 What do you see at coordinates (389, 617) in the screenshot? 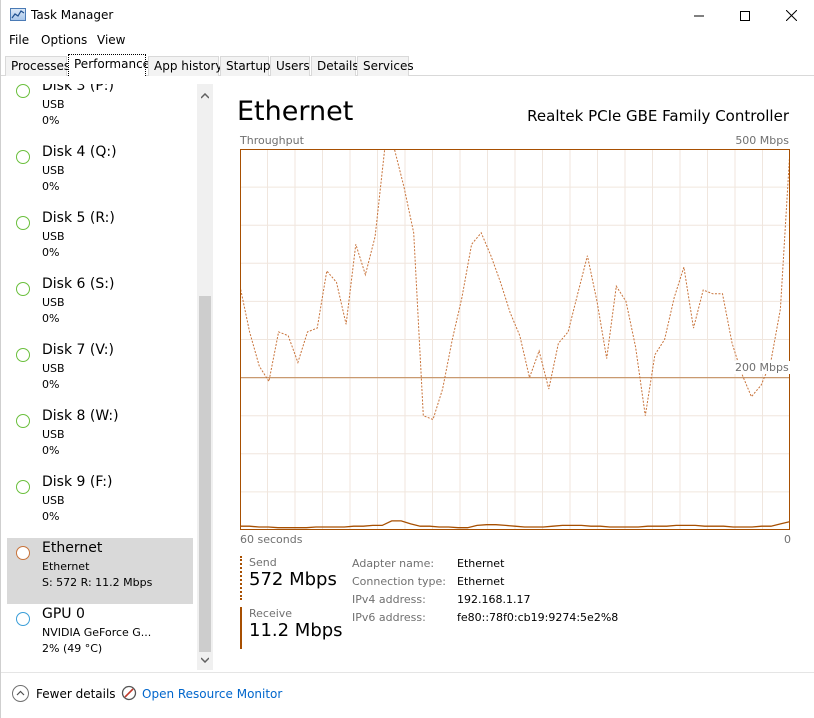
I see `ipv6-label: IPv6 address:` at bounding box center [389, 617].